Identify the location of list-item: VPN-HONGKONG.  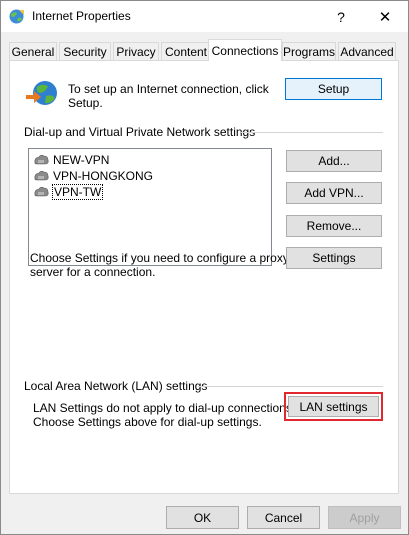
(93, 176).